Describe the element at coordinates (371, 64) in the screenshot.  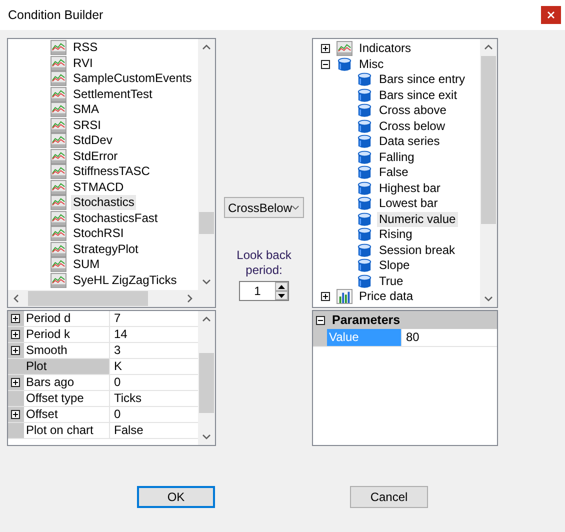
I see `tree-node: Misc` at that location.